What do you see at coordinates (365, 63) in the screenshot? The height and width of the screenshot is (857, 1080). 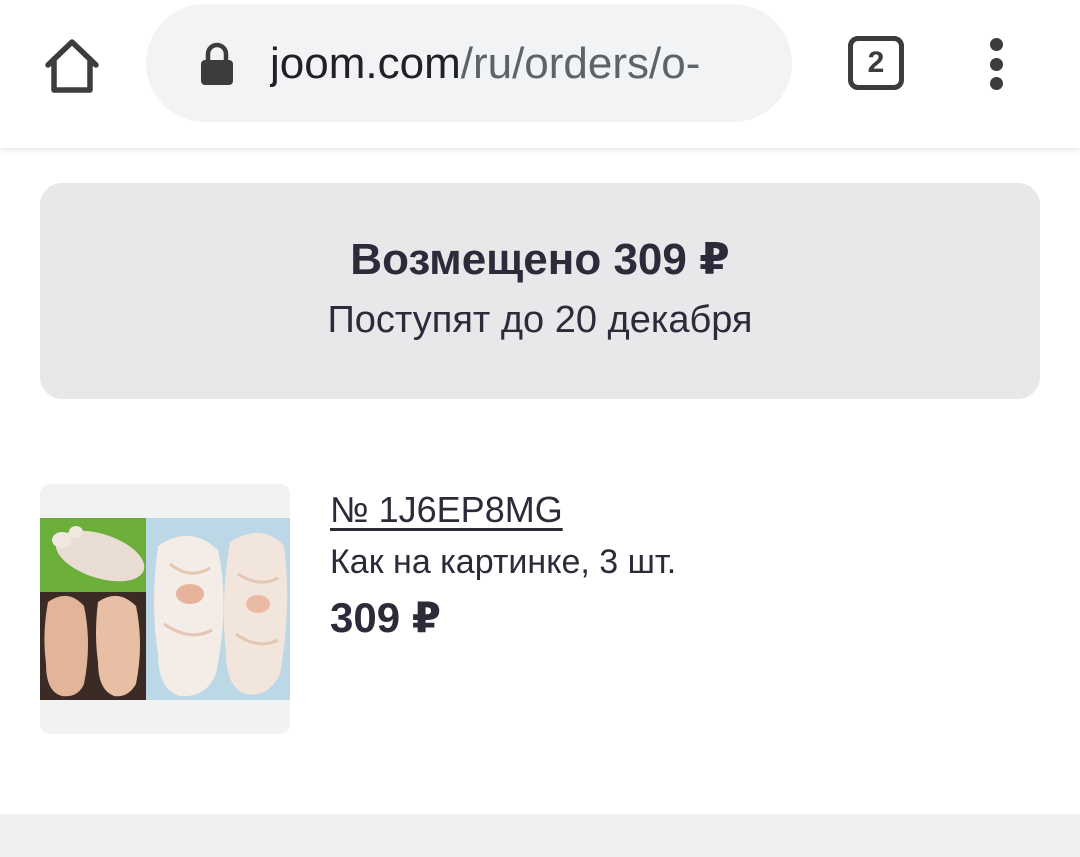 I see `url-host: joom.com` at bounding box center [365, 63].